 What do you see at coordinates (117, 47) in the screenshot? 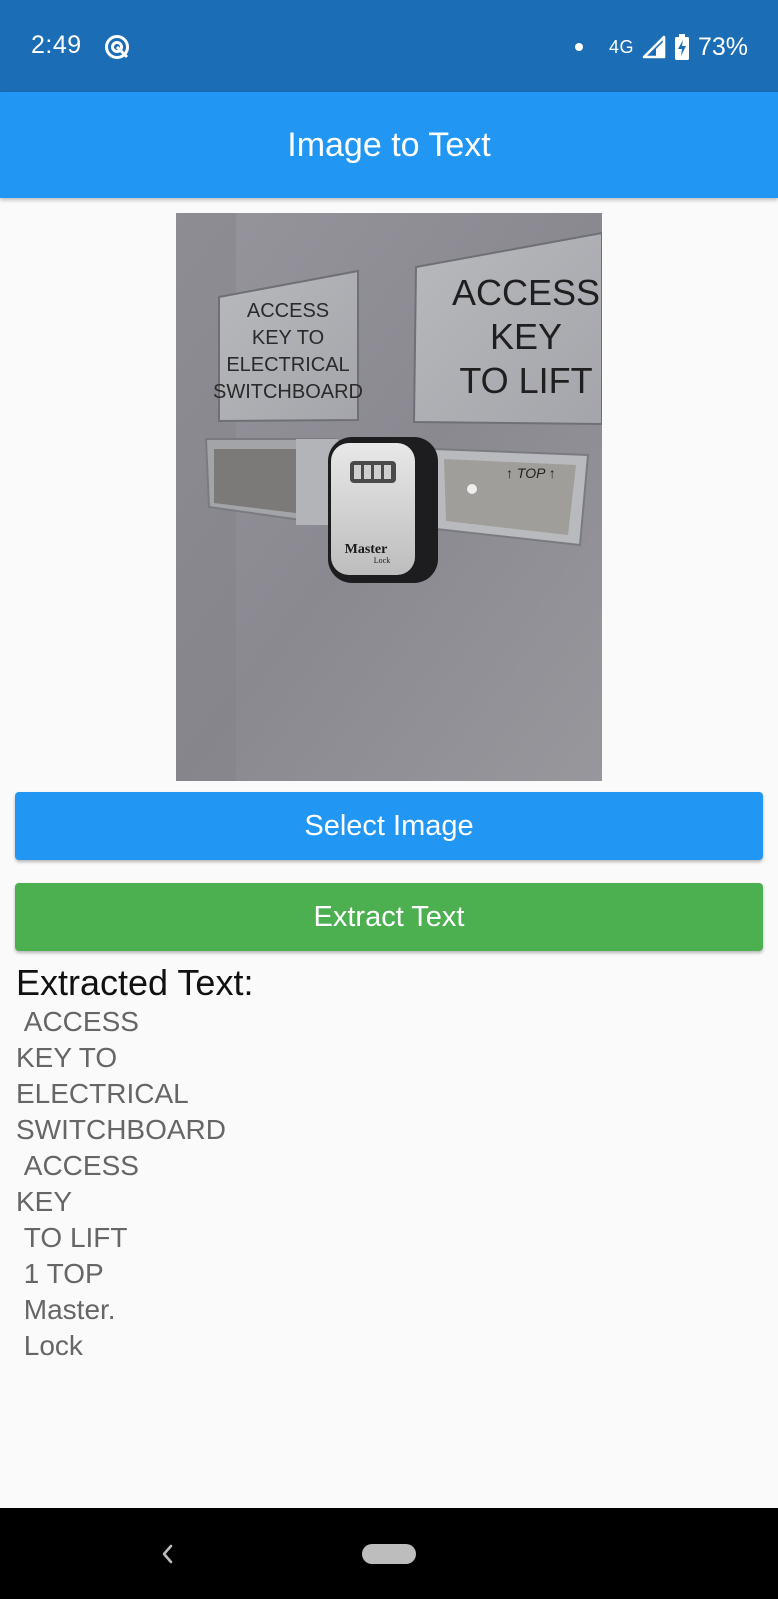
I see `sync-icon` at bounding box center [117, 47].